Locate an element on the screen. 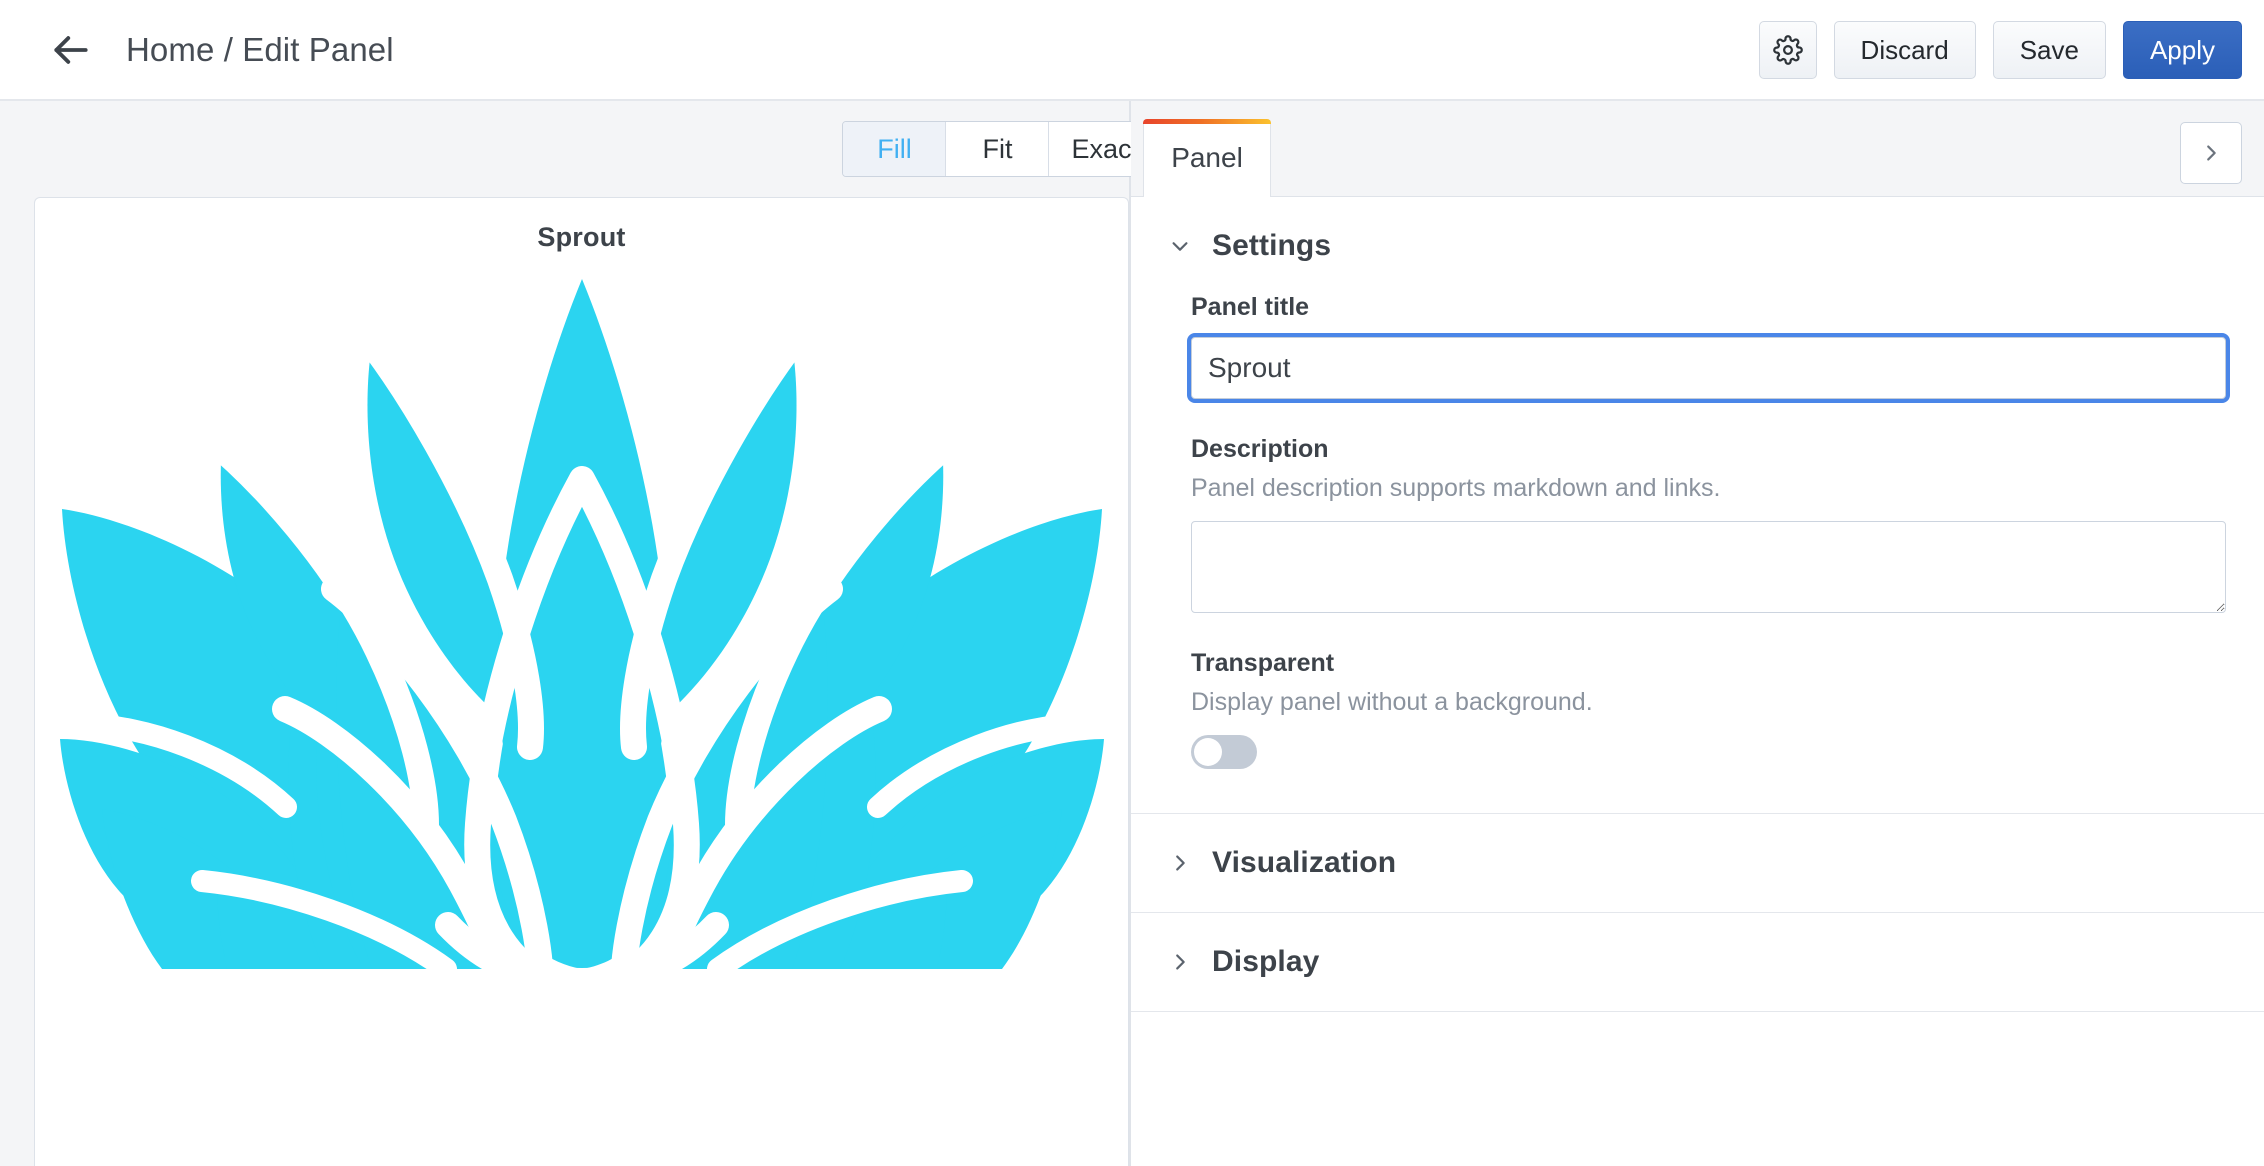 This screenshot has width=2264, height=1166. back-button is located at coordinates (71, 50).